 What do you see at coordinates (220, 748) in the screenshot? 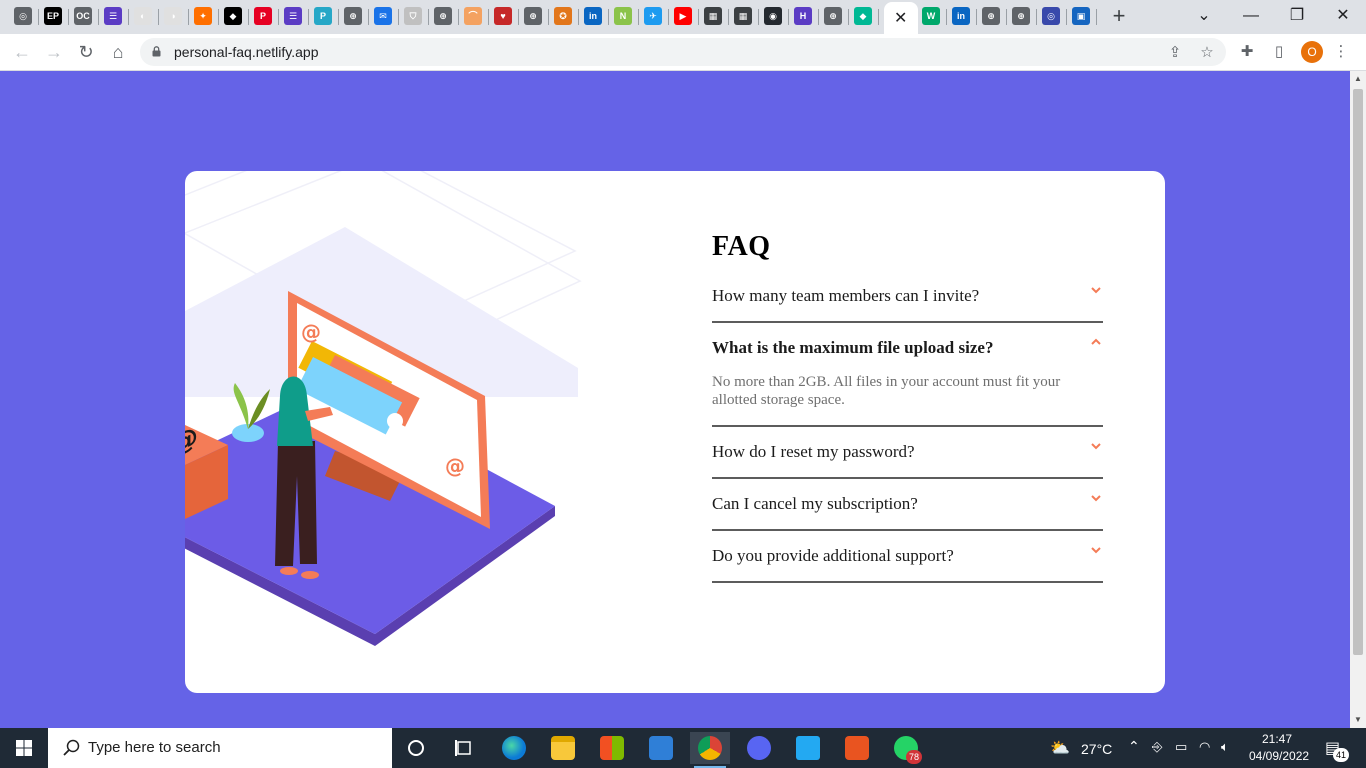
I see `taskbar-search-box: Type here to search` at bounding box center [220, 748].